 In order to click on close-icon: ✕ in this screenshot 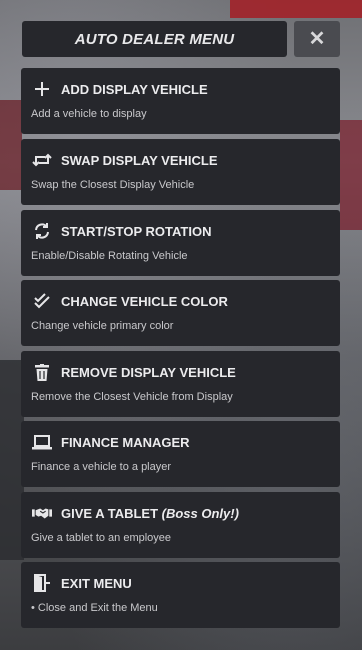, I will do `click(317, 39)`.